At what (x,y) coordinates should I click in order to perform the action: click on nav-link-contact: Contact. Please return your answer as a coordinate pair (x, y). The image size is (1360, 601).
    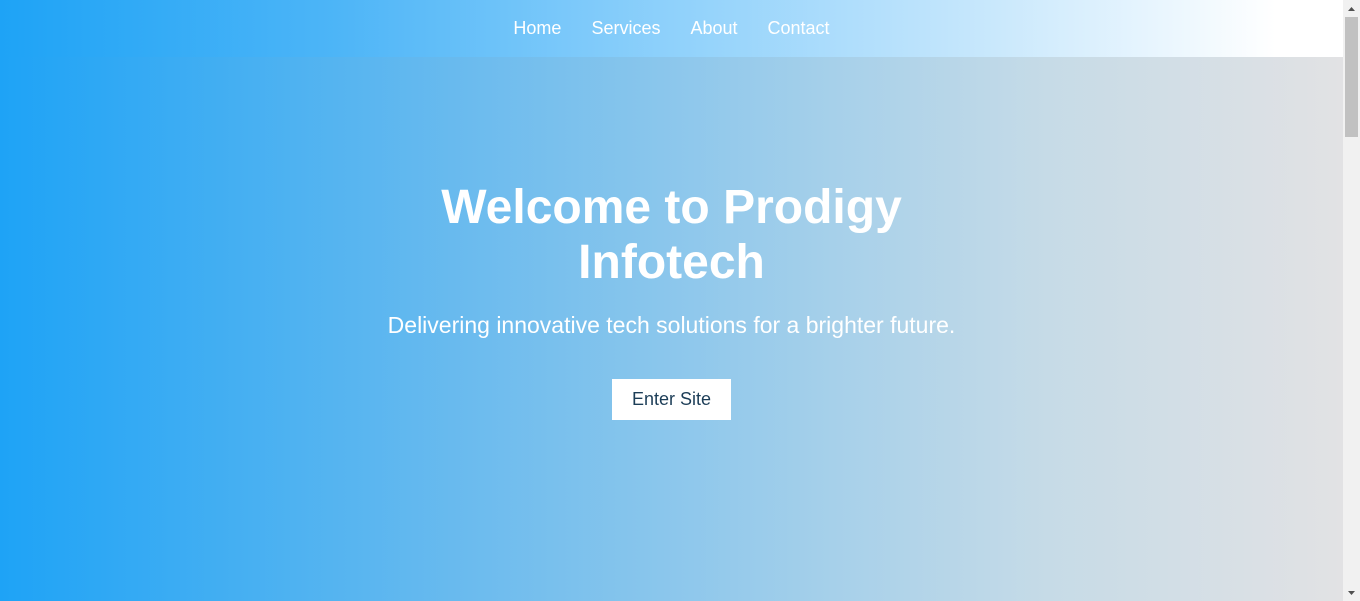
    Looking at the image, I should click on (799, 28).